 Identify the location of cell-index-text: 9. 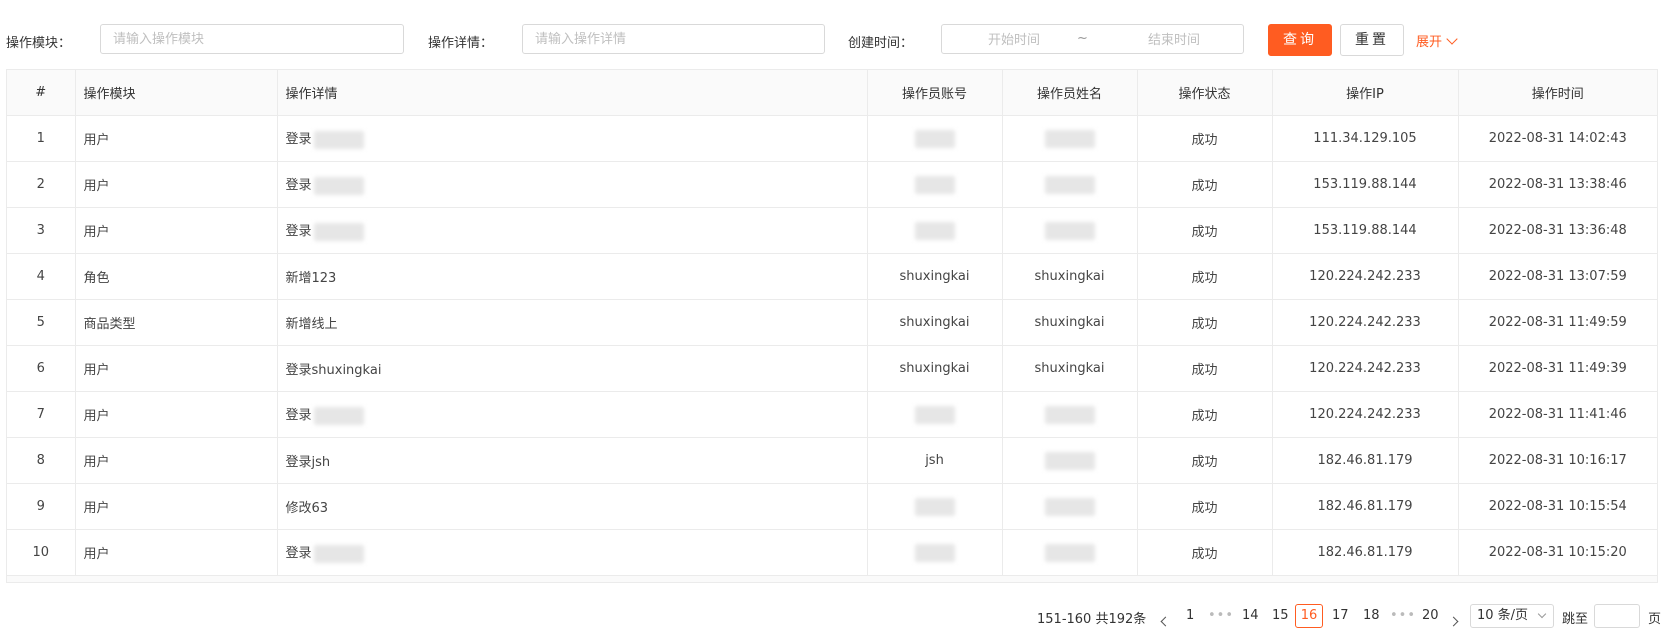
(40, 506).